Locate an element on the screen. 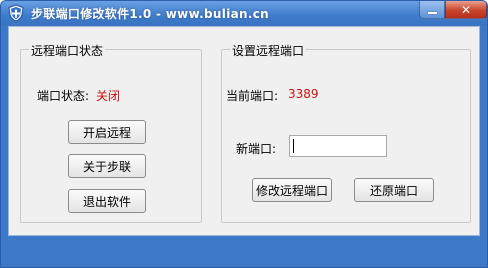 The image size is (488, 268). about-button: 关于步联 is located at coordinates (107, 166).